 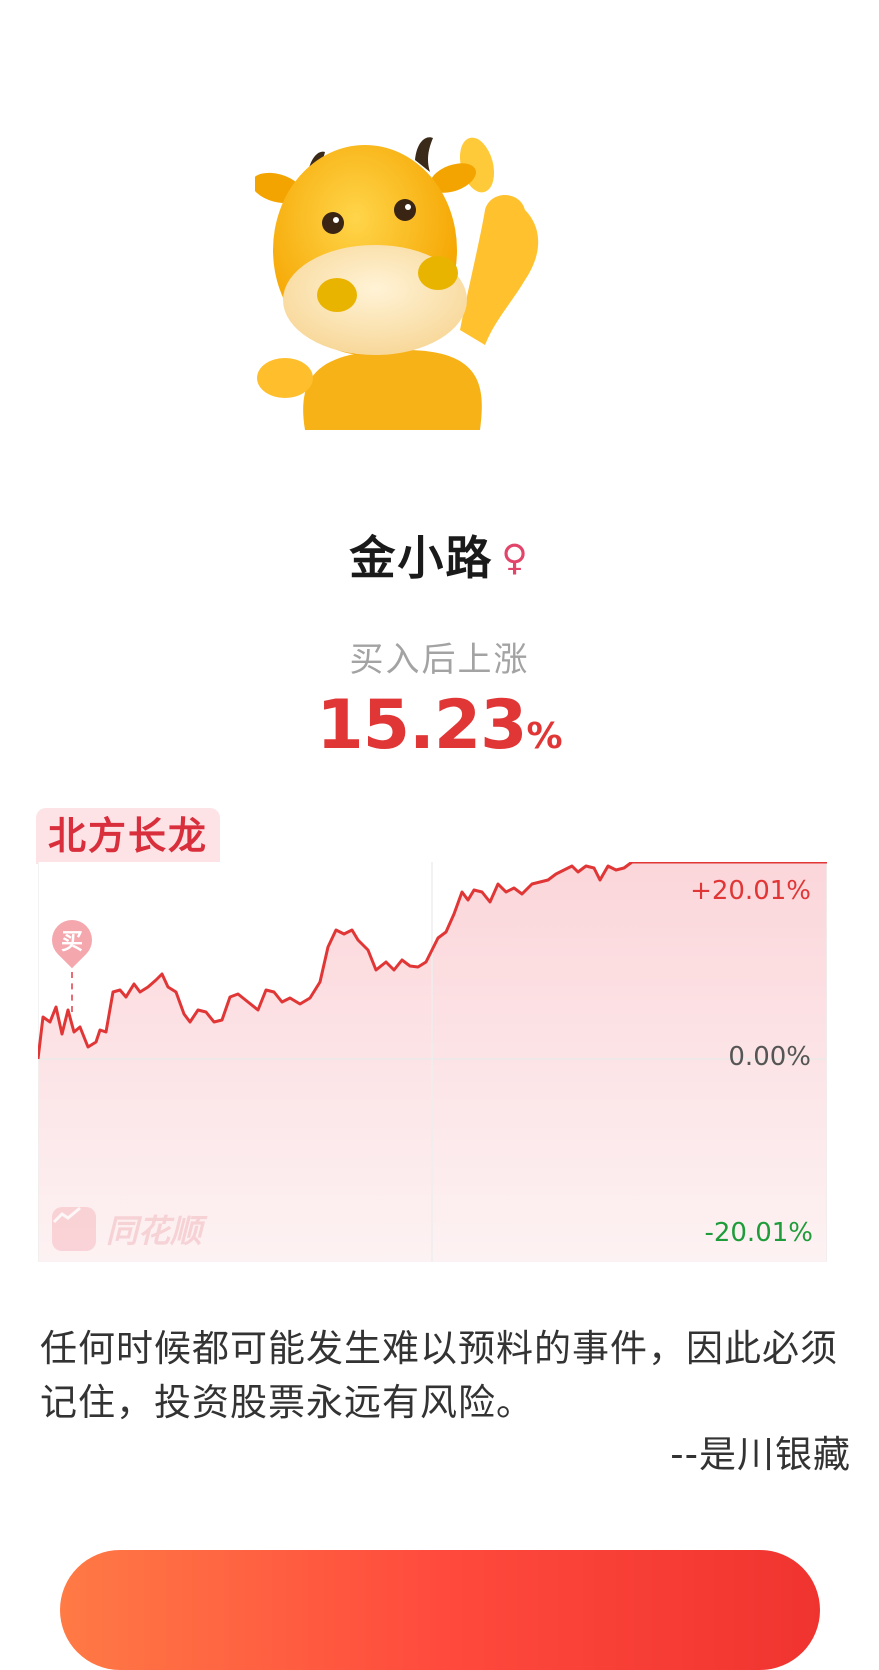 What do you see at coordinates (750, 891) in the screenshot?
I see `axis-label-top: +20.01%` at bounding box center [750, 891].